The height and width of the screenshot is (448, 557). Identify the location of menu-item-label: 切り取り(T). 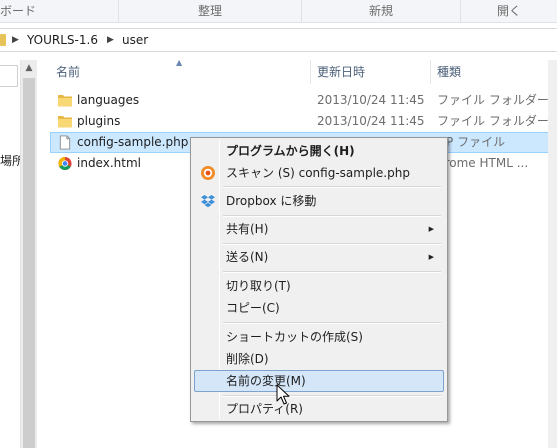
(258, 286).